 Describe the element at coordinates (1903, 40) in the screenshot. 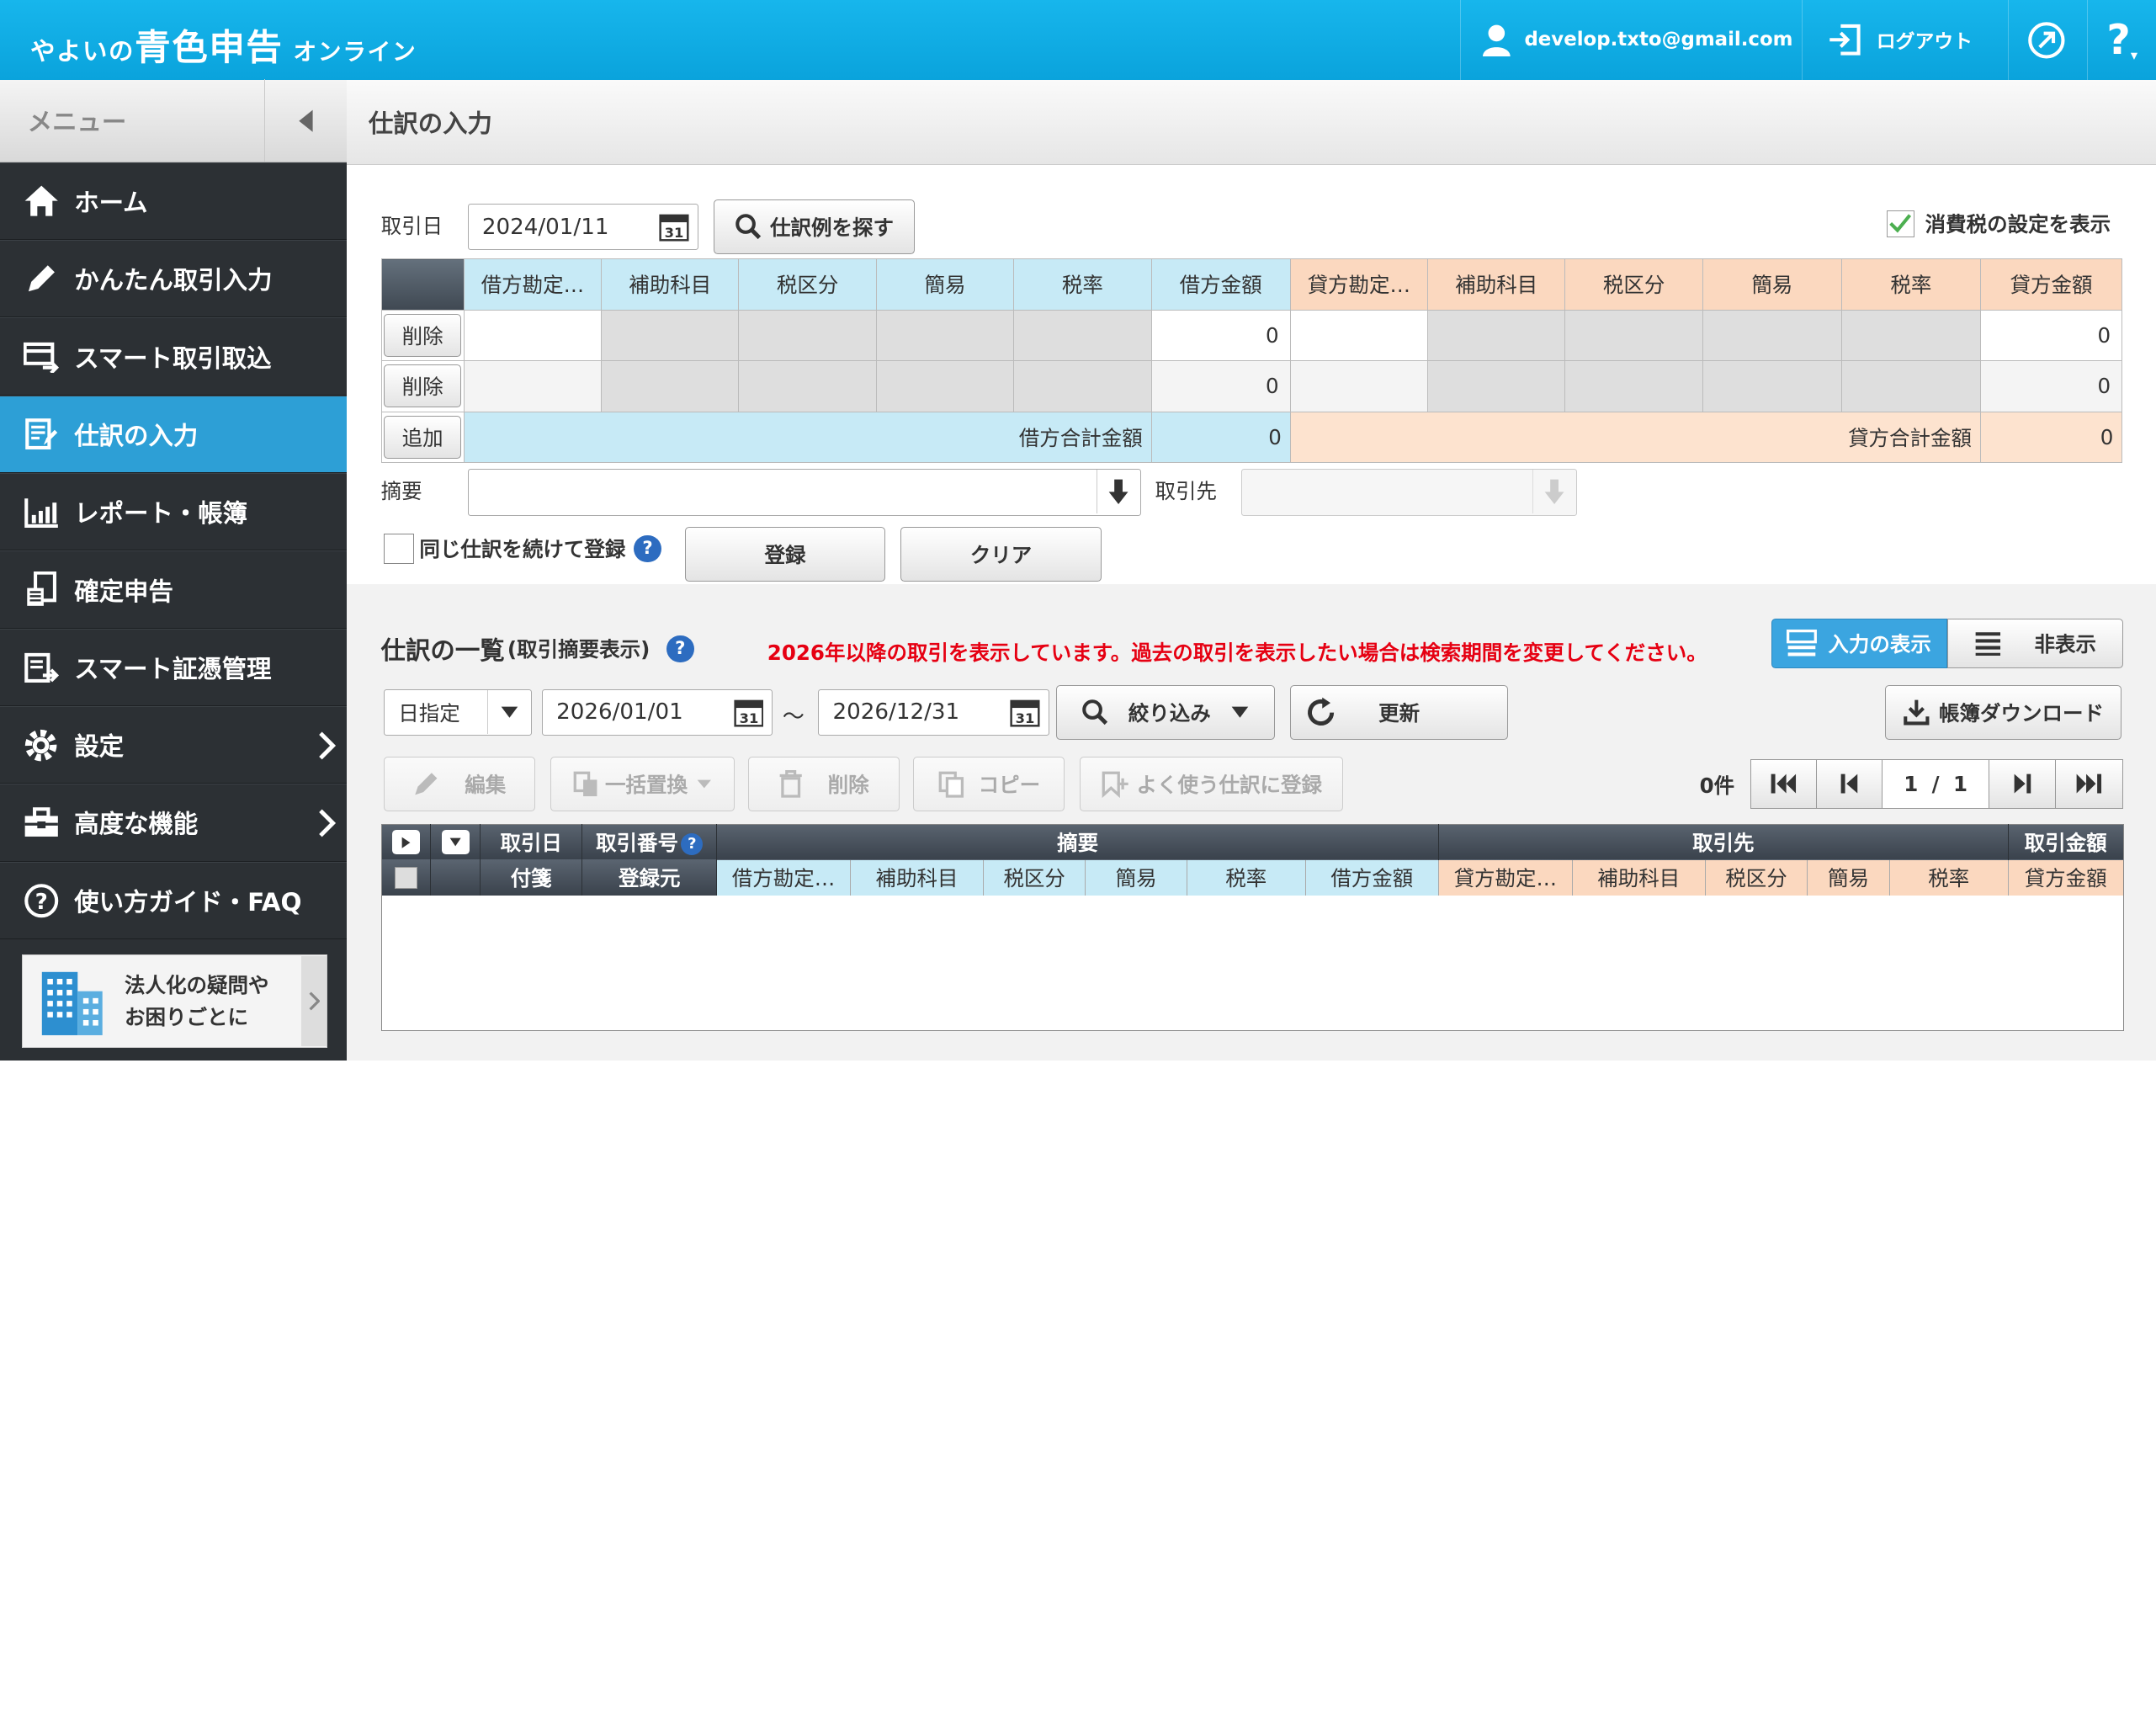

I see `logout-button: ログアウト` at that location.